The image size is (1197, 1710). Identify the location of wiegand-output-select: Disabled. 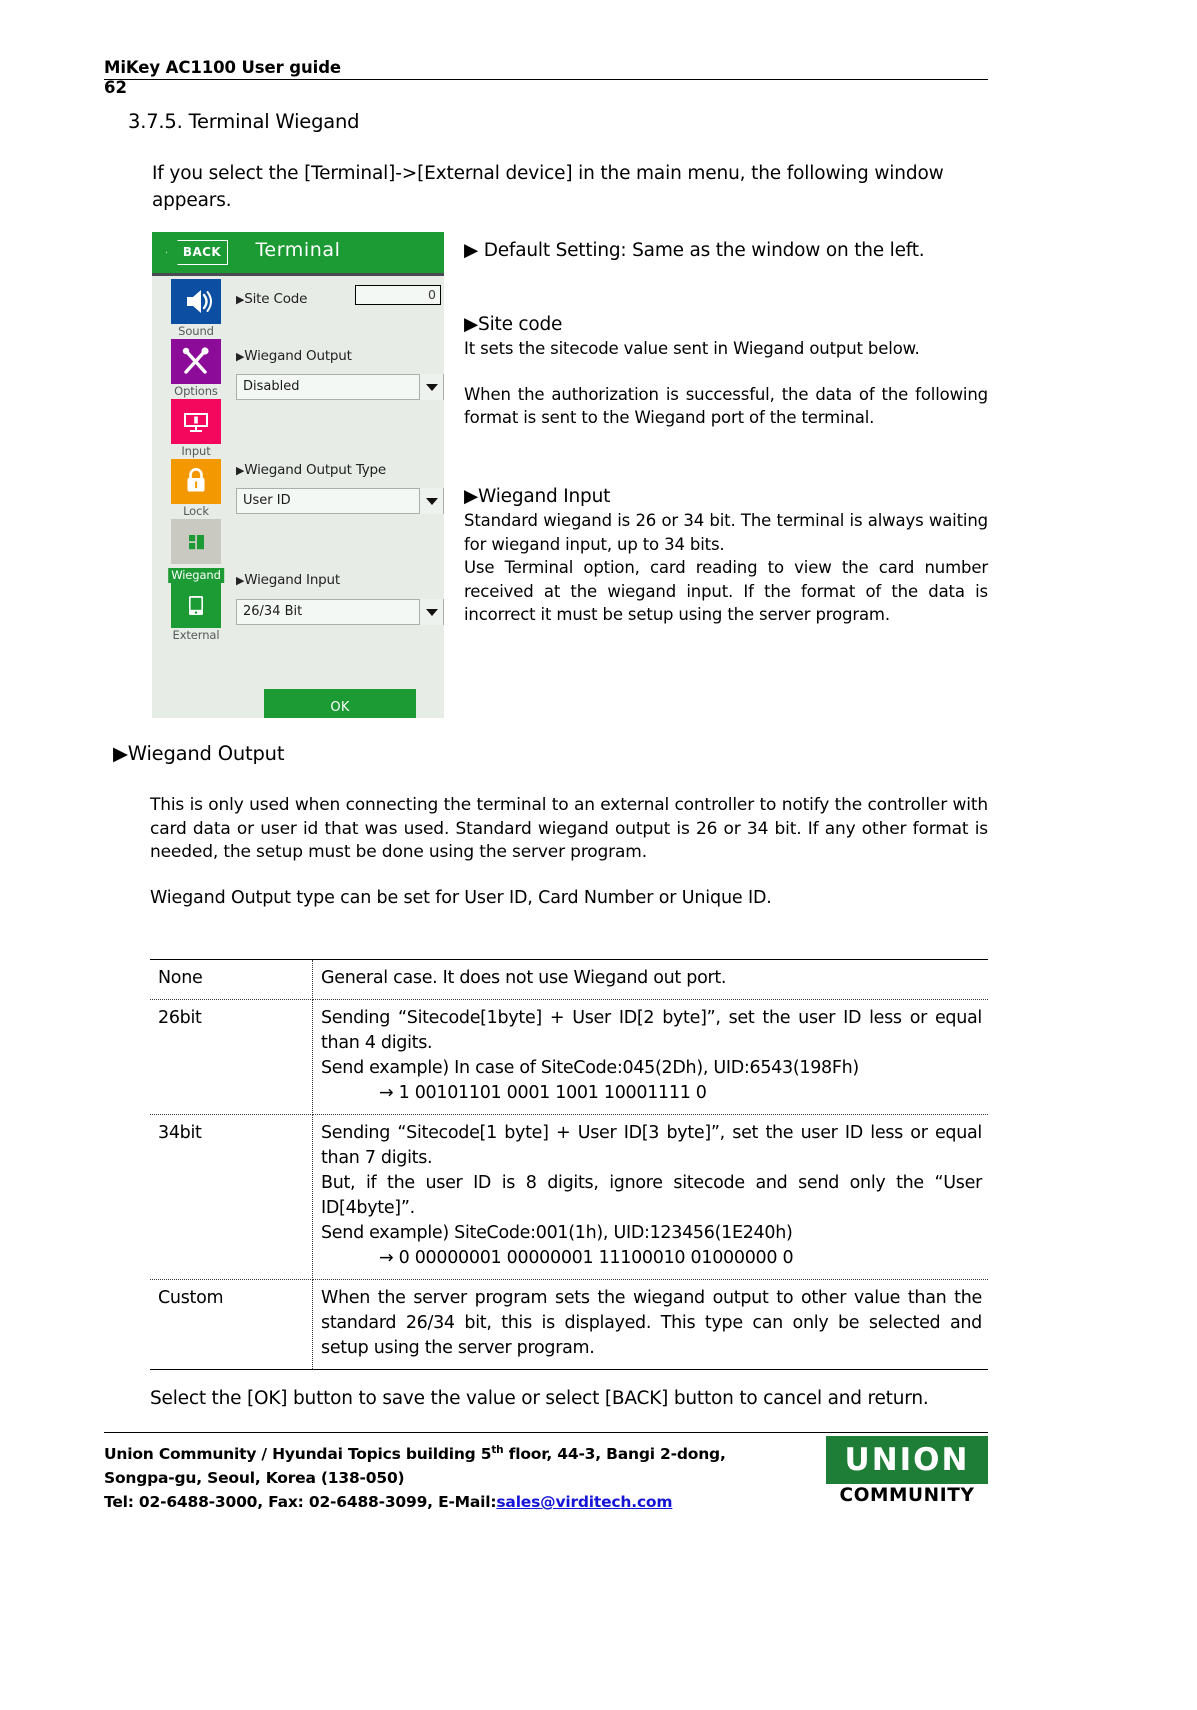
(340, 387).